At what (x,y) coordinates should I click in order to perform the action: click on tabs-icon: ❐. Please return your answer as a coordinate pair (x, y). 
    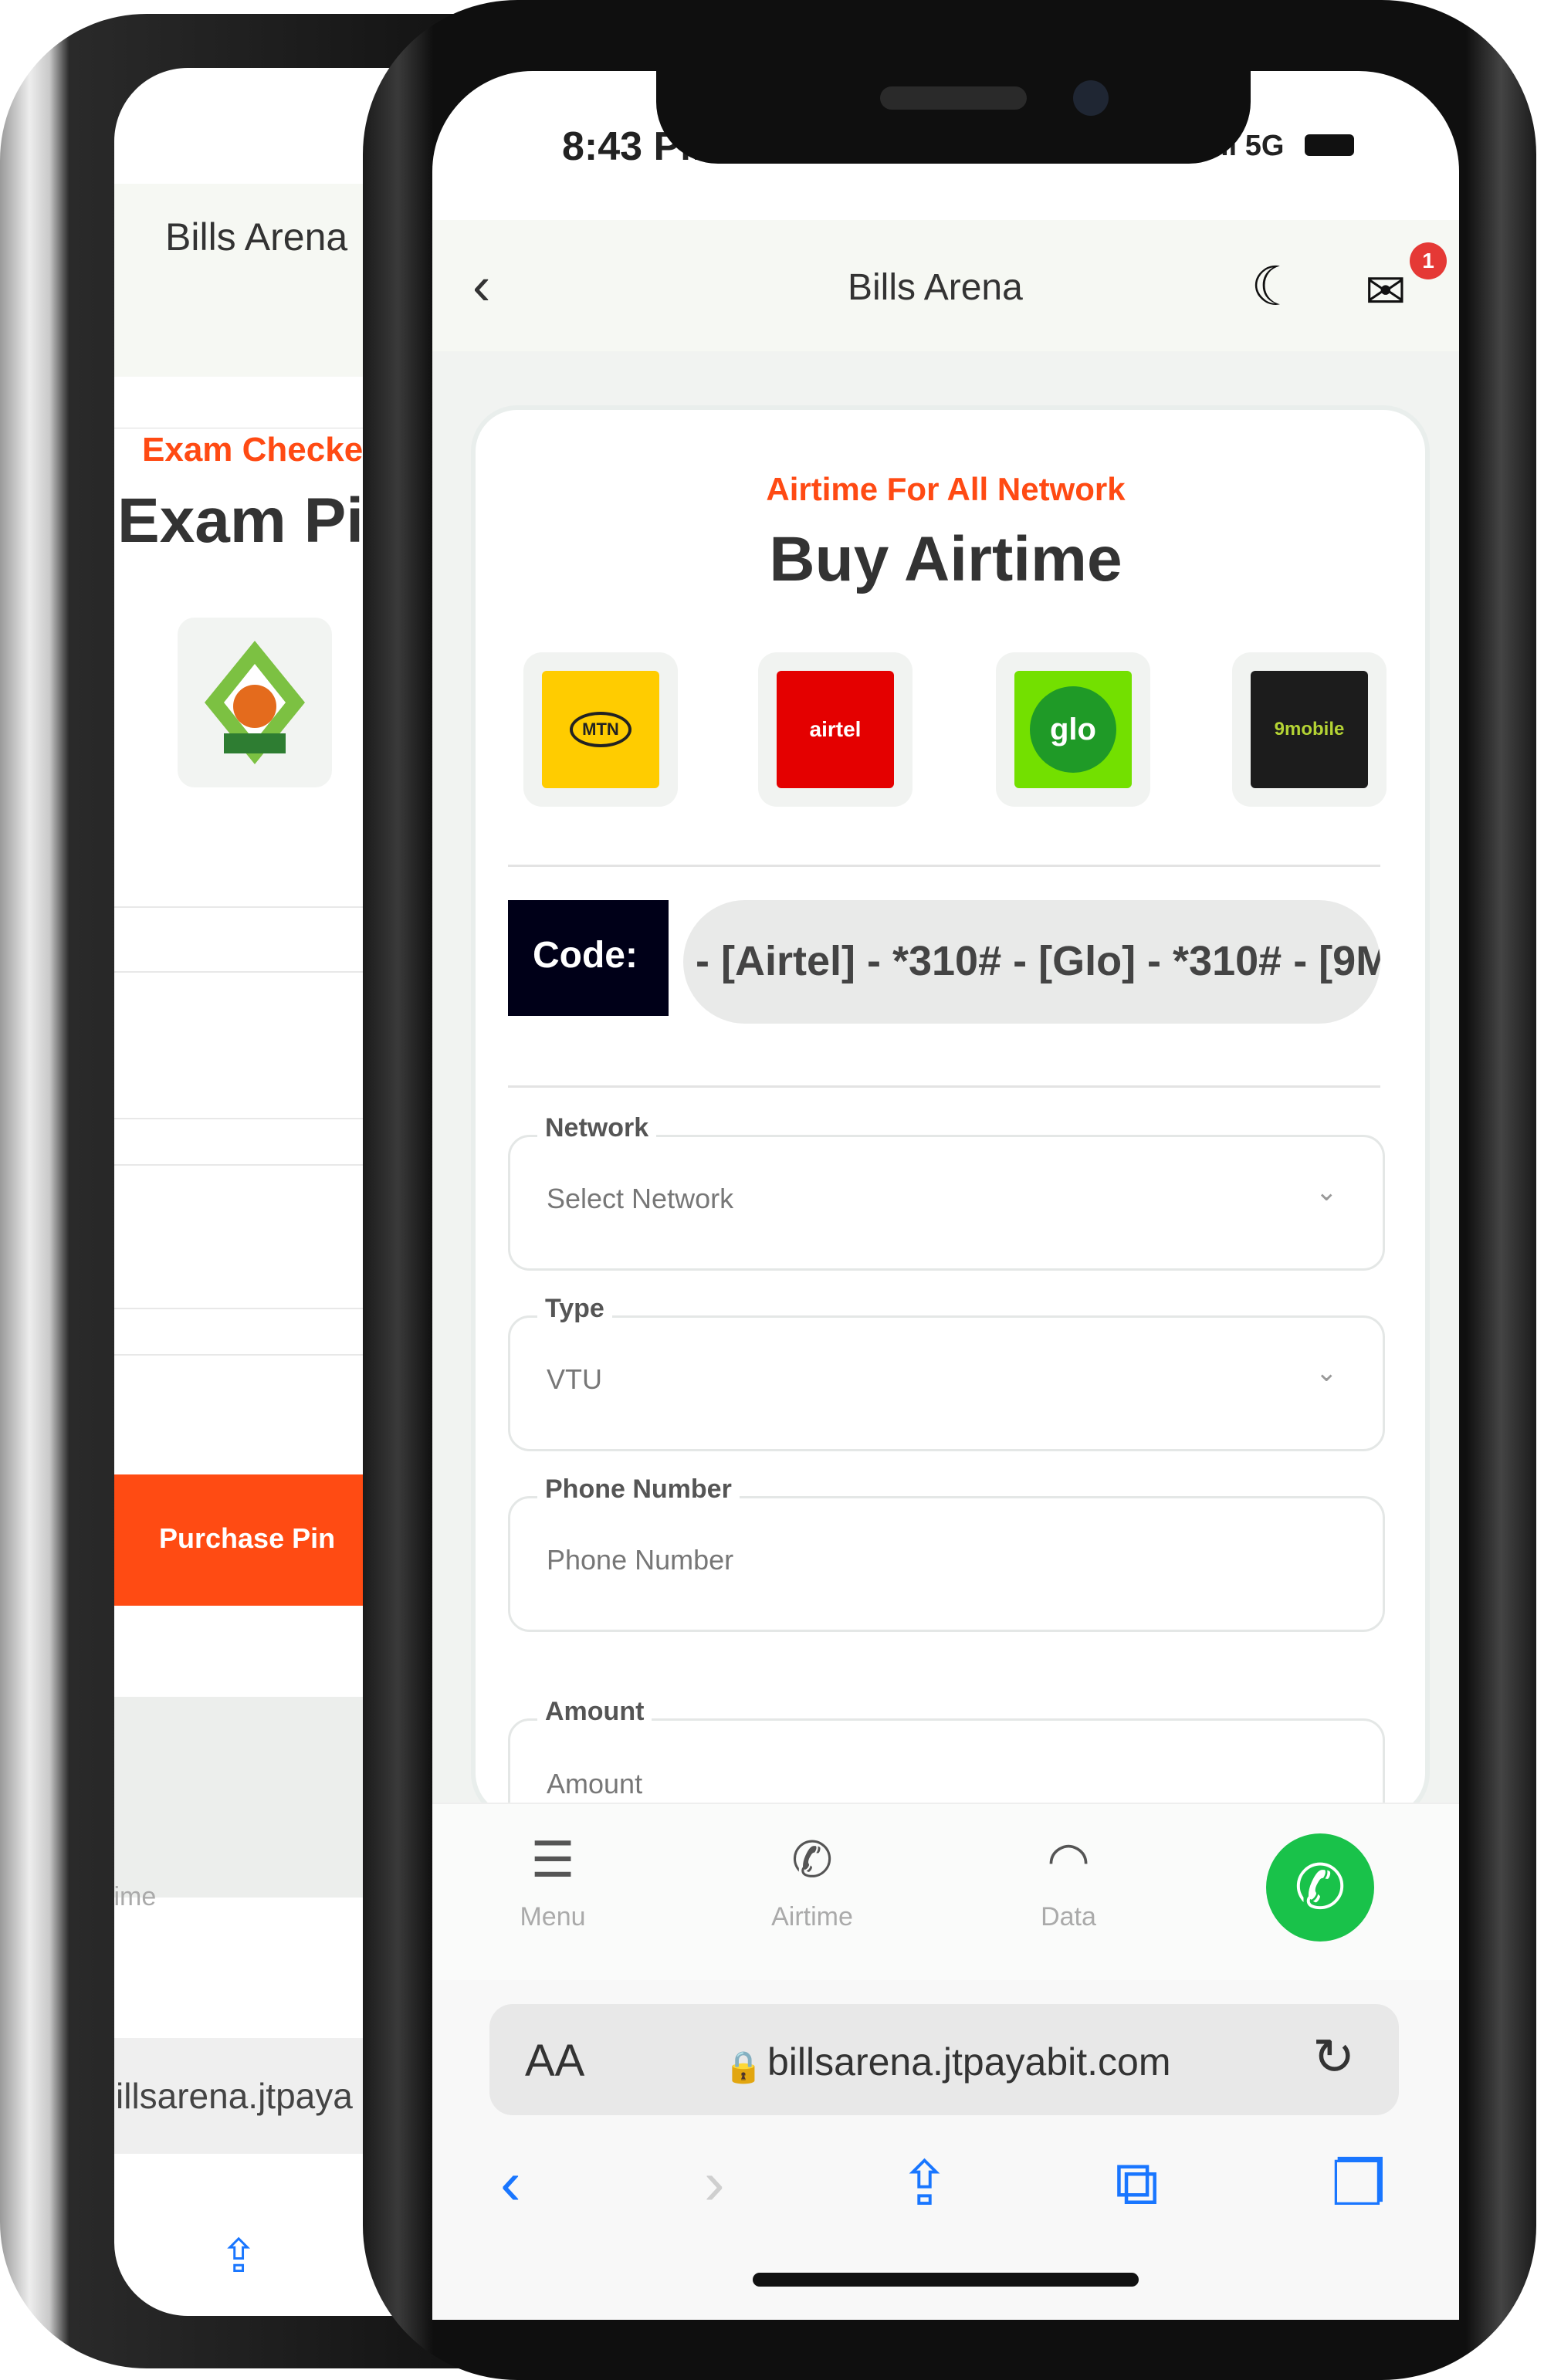
    Looking at the image, I should click on (1359, 2183).